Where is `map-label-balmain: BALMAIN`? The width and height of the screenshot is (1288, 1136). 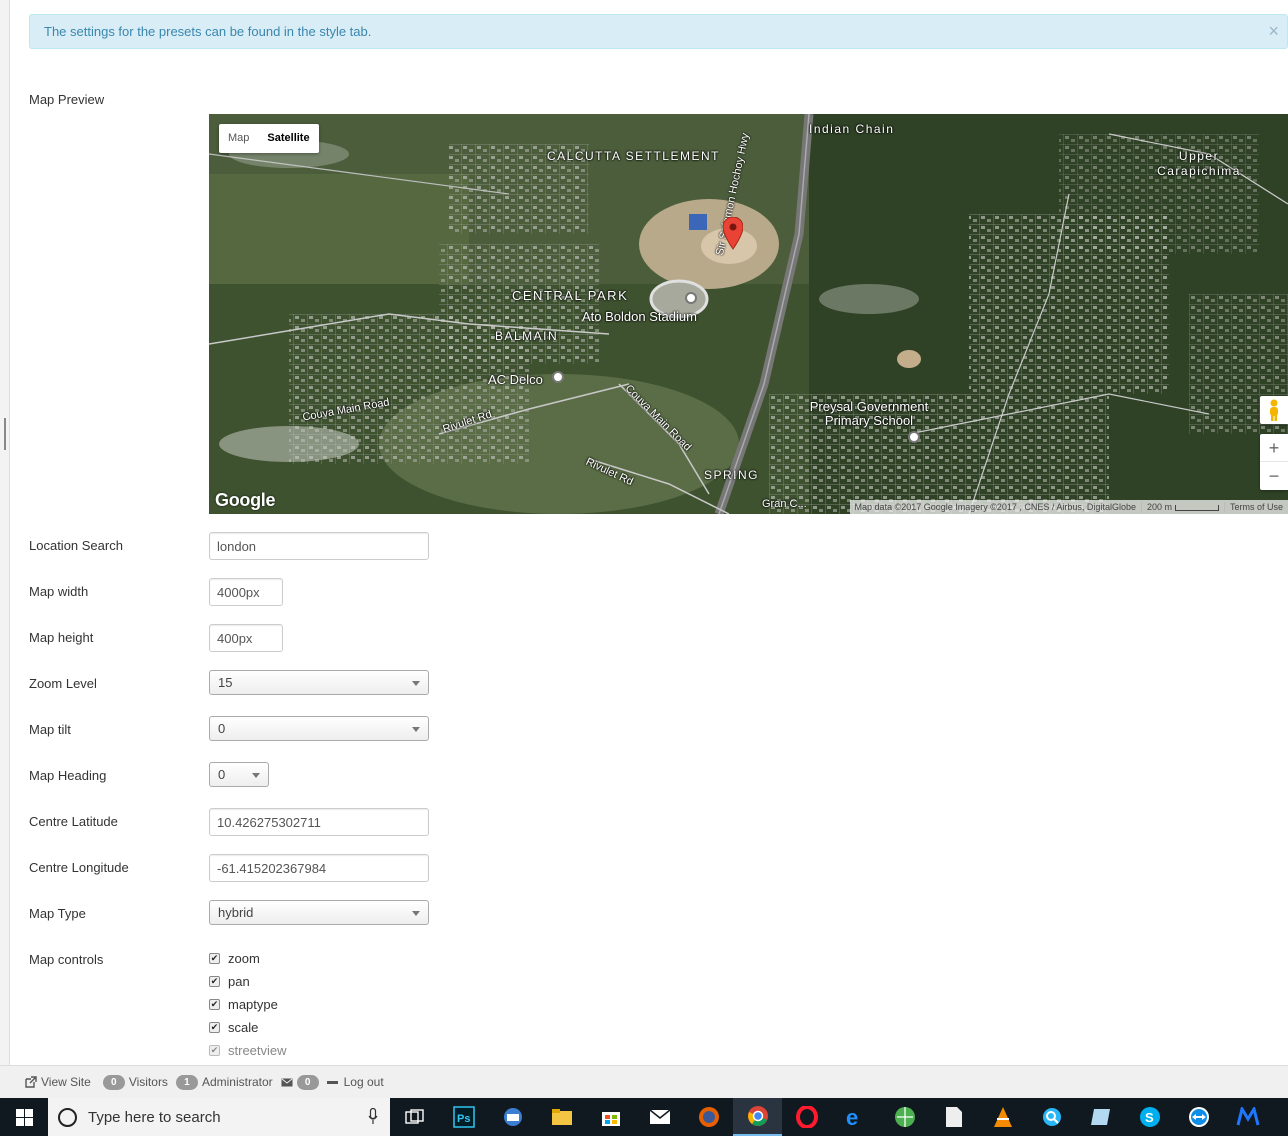 map-label-balmain: BALMAIN is located at coordinates (527, 336).